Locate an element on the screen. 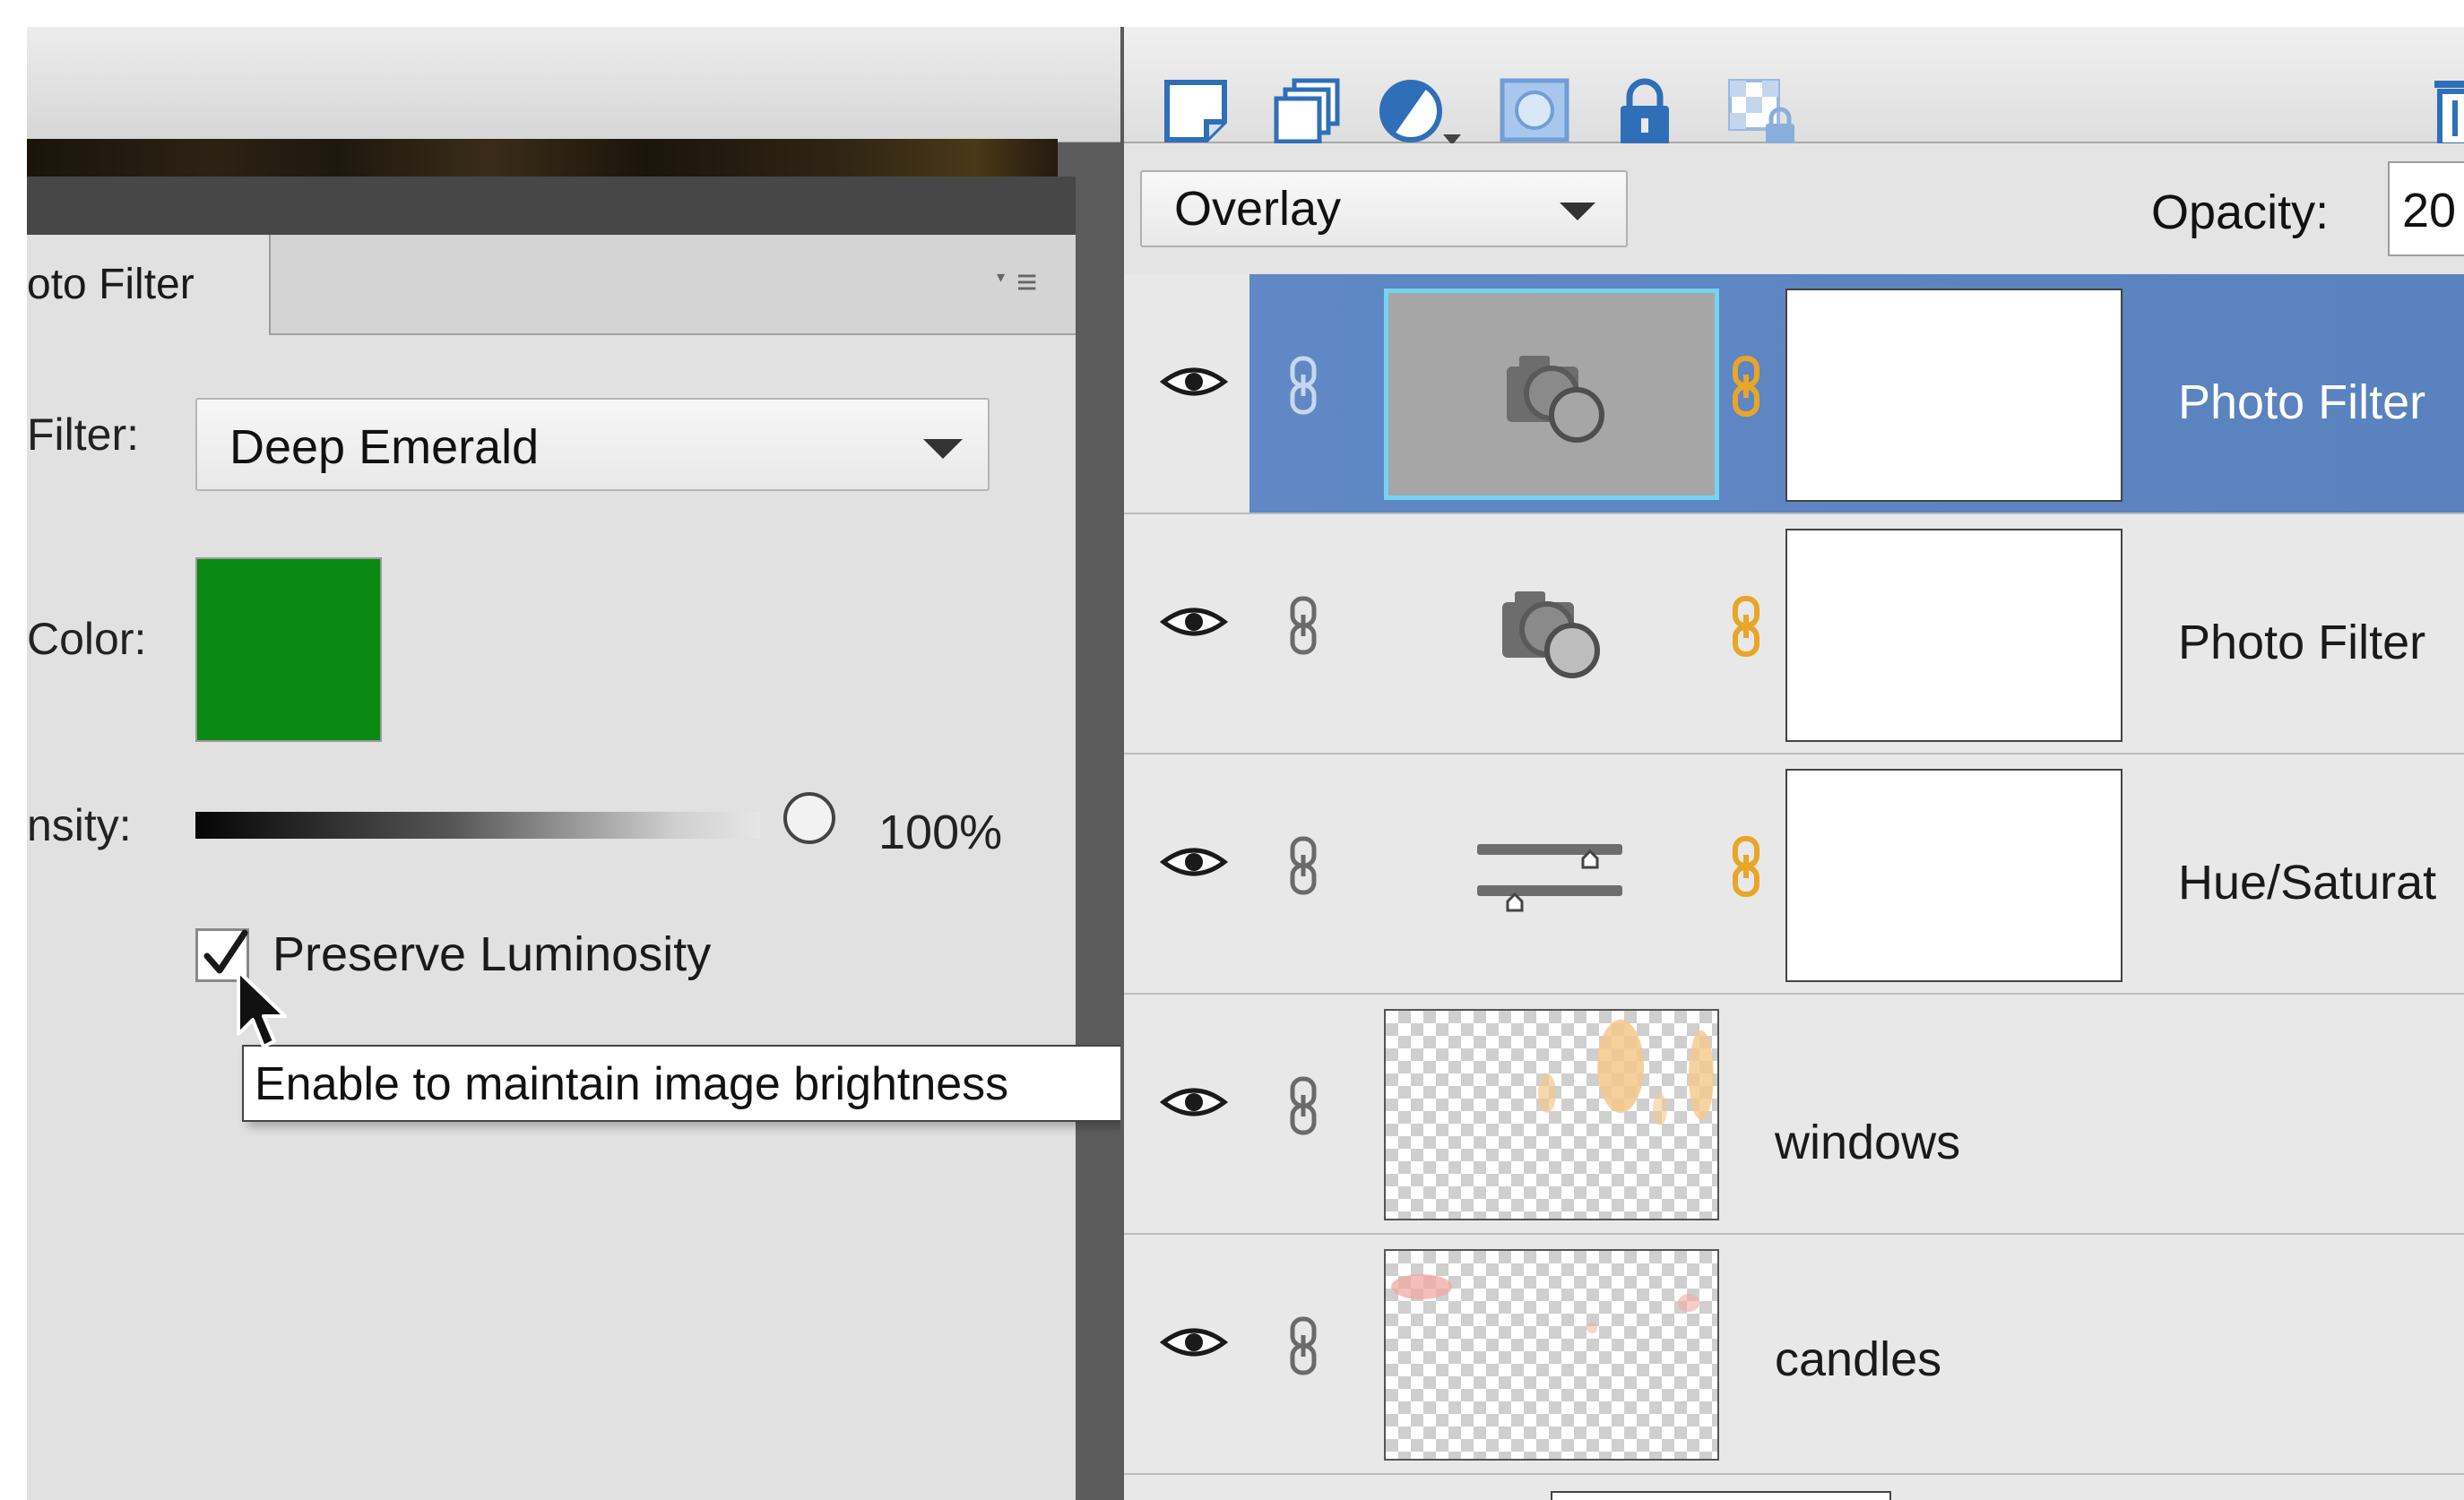  tab-photo-filter-label: oto Filter is located at coordinates (111, 284).